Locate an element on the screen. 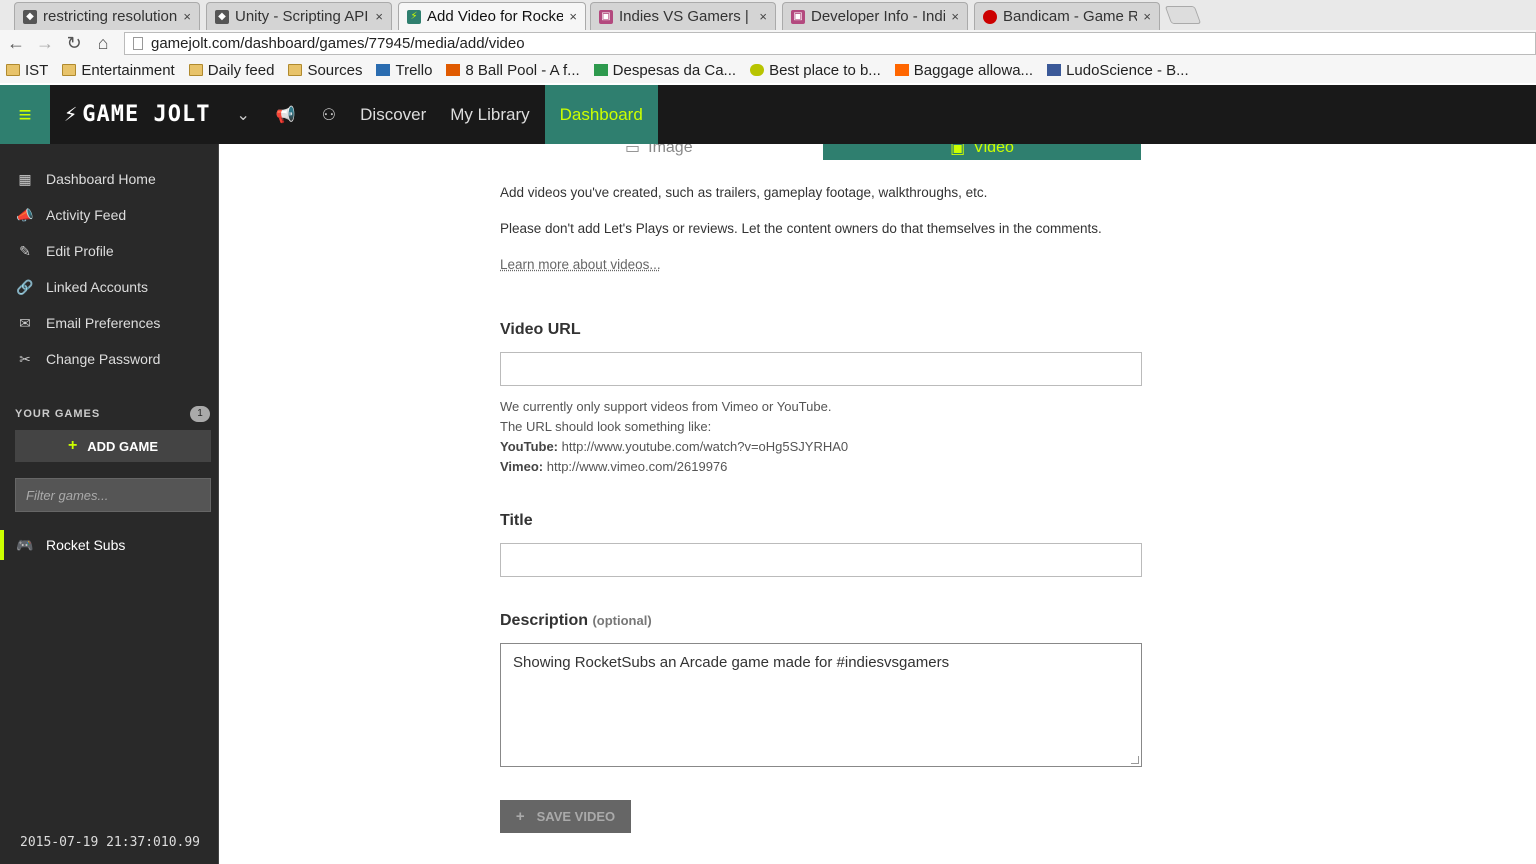 This screenshot has width=1536, height=864. pencil-icon: ✎ is located at coordinates (25, 250).